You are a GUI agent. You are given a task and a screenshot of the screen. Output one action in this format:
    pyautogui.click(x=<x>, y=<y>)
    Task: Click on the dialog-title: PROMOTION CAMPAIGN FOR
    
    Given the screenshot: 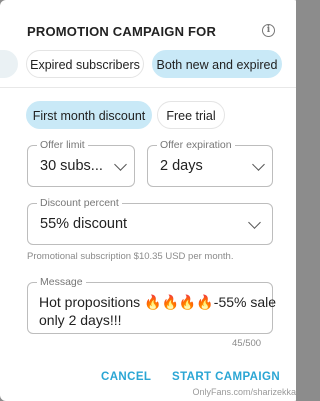 What is the action you would take?
    pyautogui.click(x=122, y=31)
    